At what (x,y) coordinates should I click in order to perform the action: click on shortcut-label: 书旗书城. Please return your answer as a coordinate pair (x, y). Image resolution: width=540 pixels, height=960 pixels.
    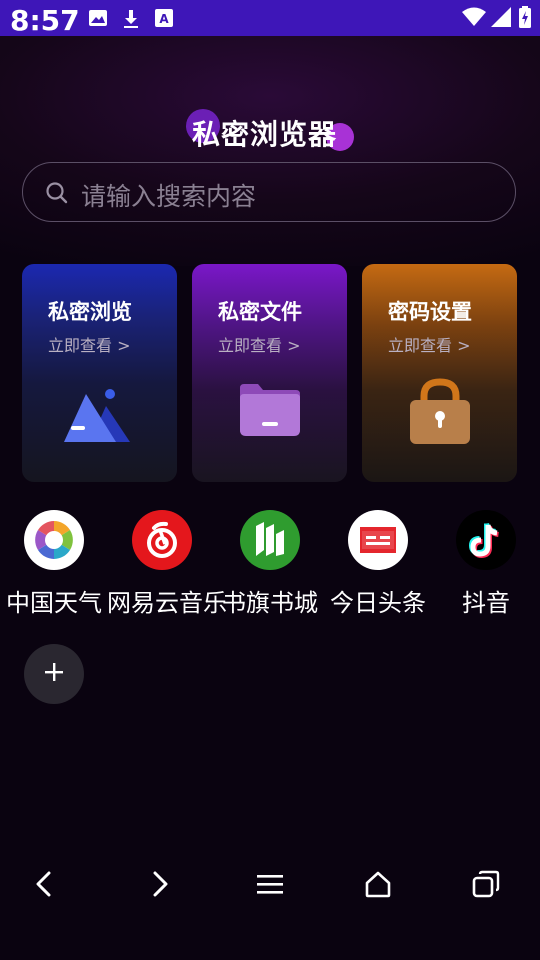
    Looking at the image, I should click on (270, 603).